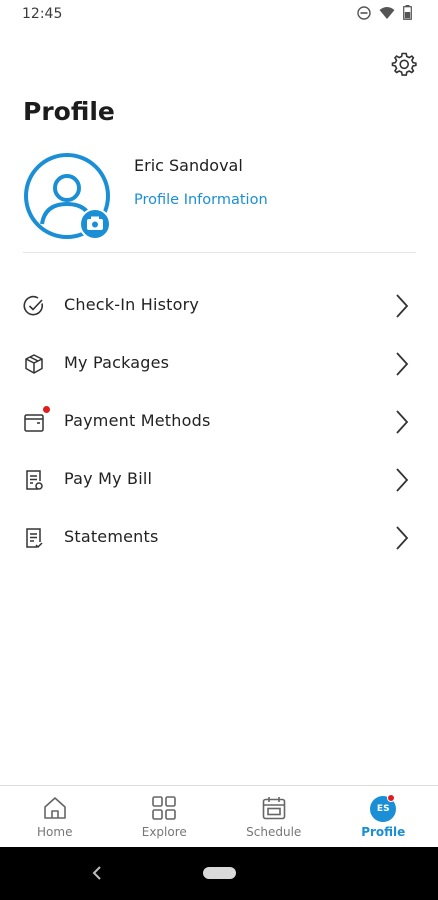  I want to click on calendar-icon, so click(274, 808).